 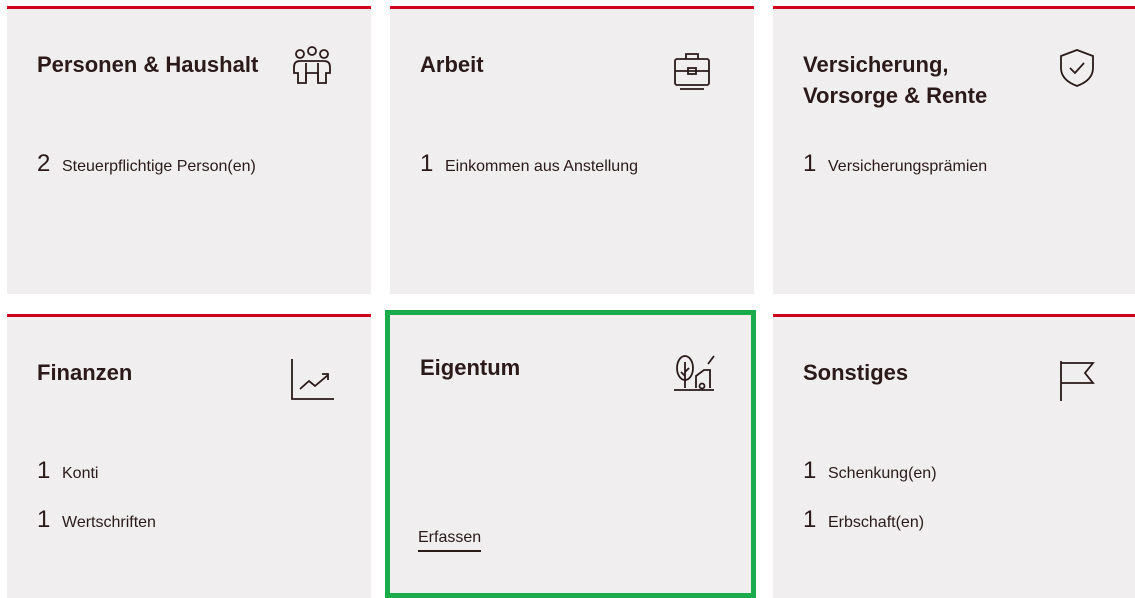 What do you see at coordinates (312, 379) in the screenshot?
I see `trend-chart-icon` at bounding box center [312, 379].